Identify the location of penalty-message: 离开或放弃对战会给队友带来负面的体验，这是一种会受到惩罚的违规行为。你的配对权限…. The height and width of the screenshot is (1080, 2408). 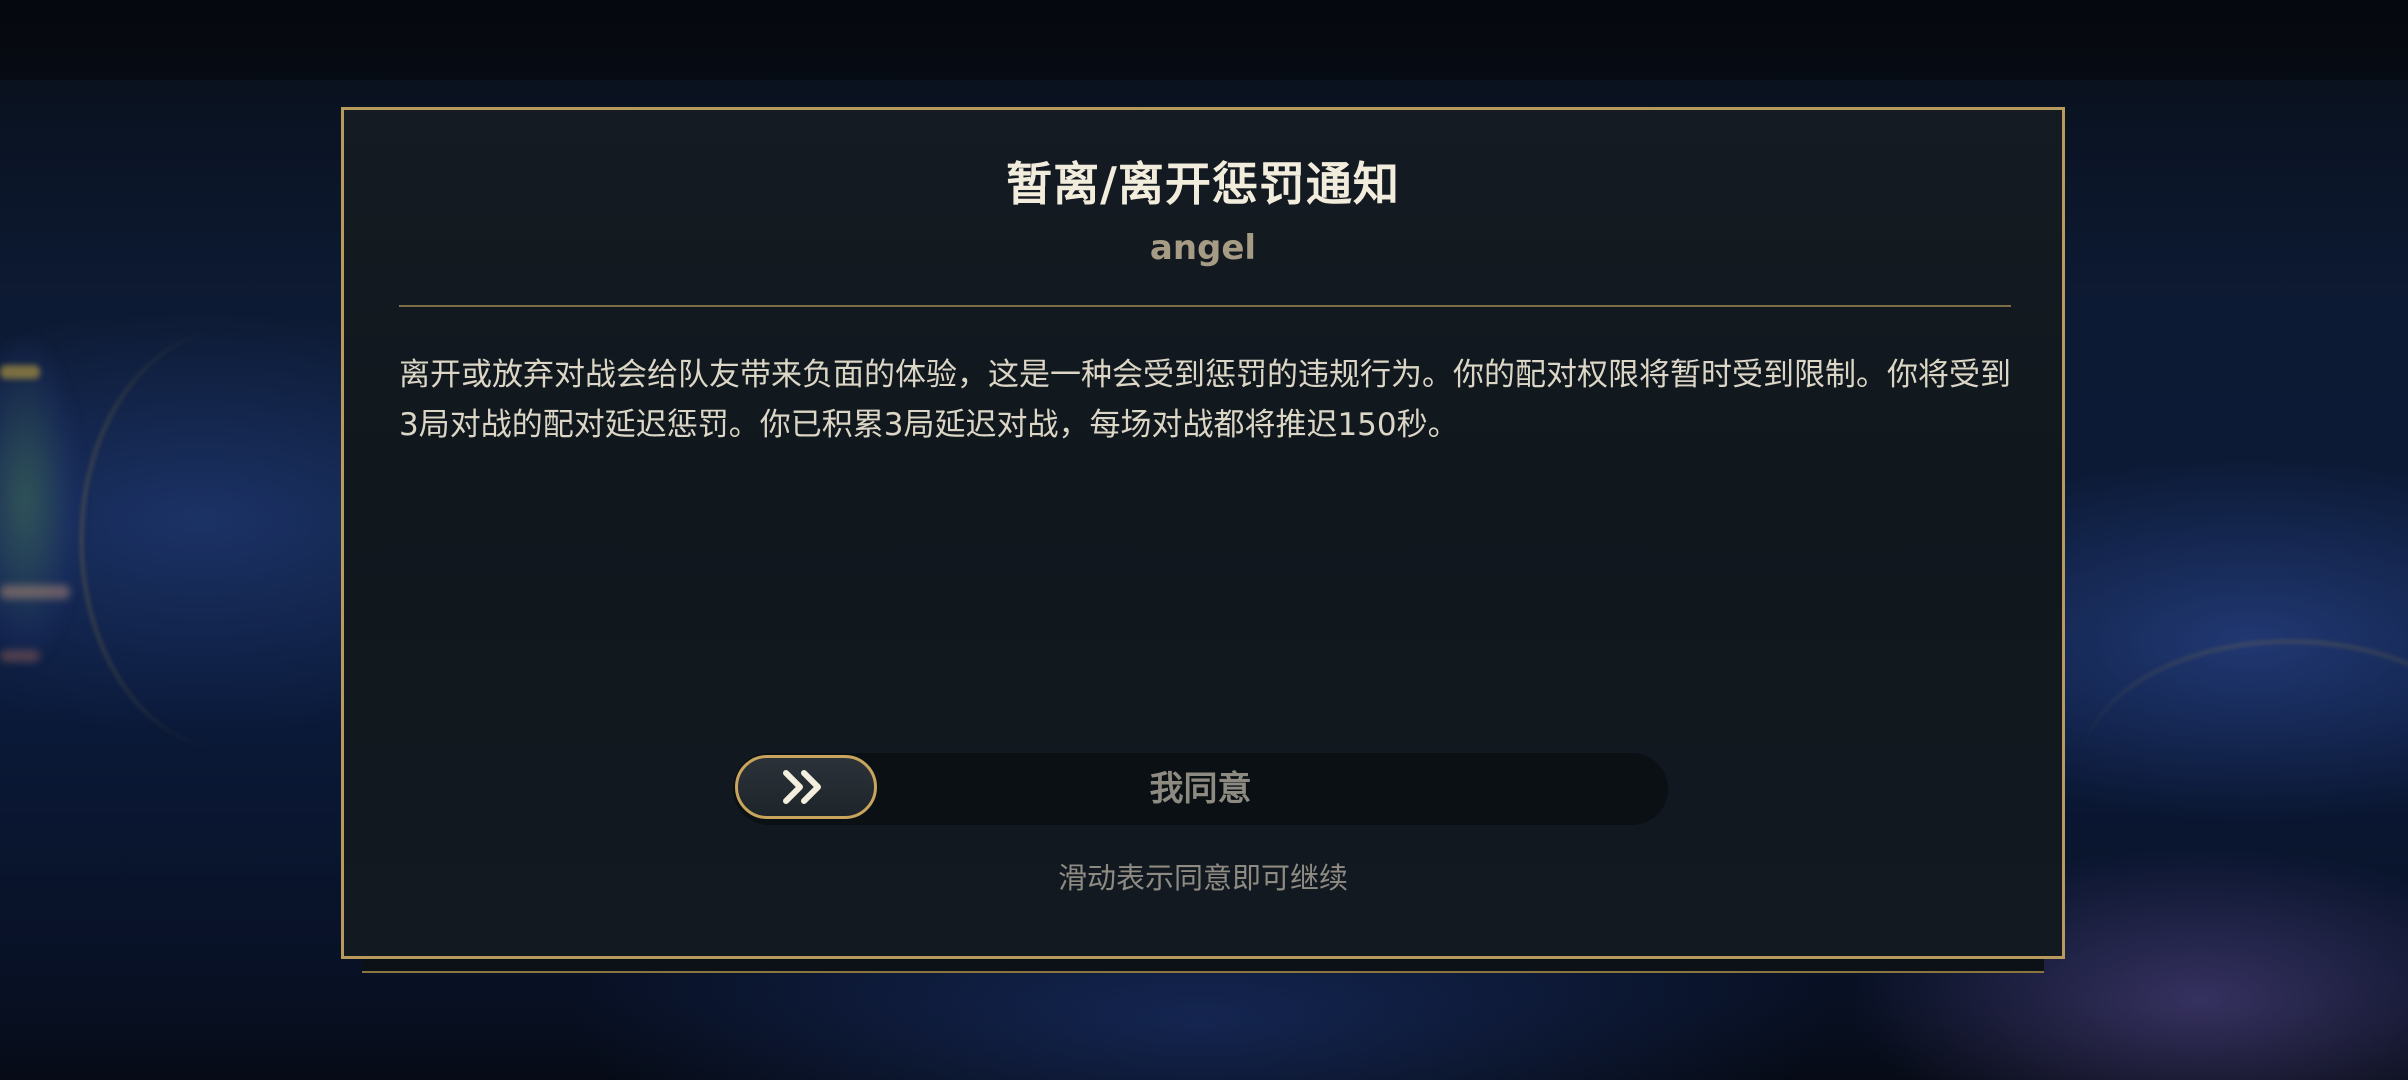
(1205, 400).